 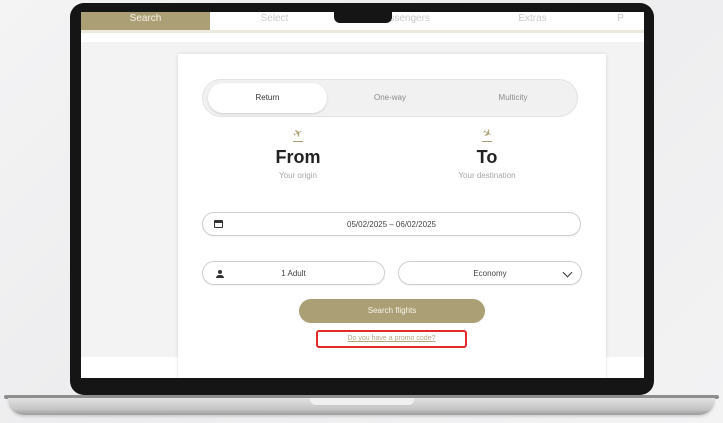 I want to click on origin-subtitle: Your origin, so click(x=298, y=175).